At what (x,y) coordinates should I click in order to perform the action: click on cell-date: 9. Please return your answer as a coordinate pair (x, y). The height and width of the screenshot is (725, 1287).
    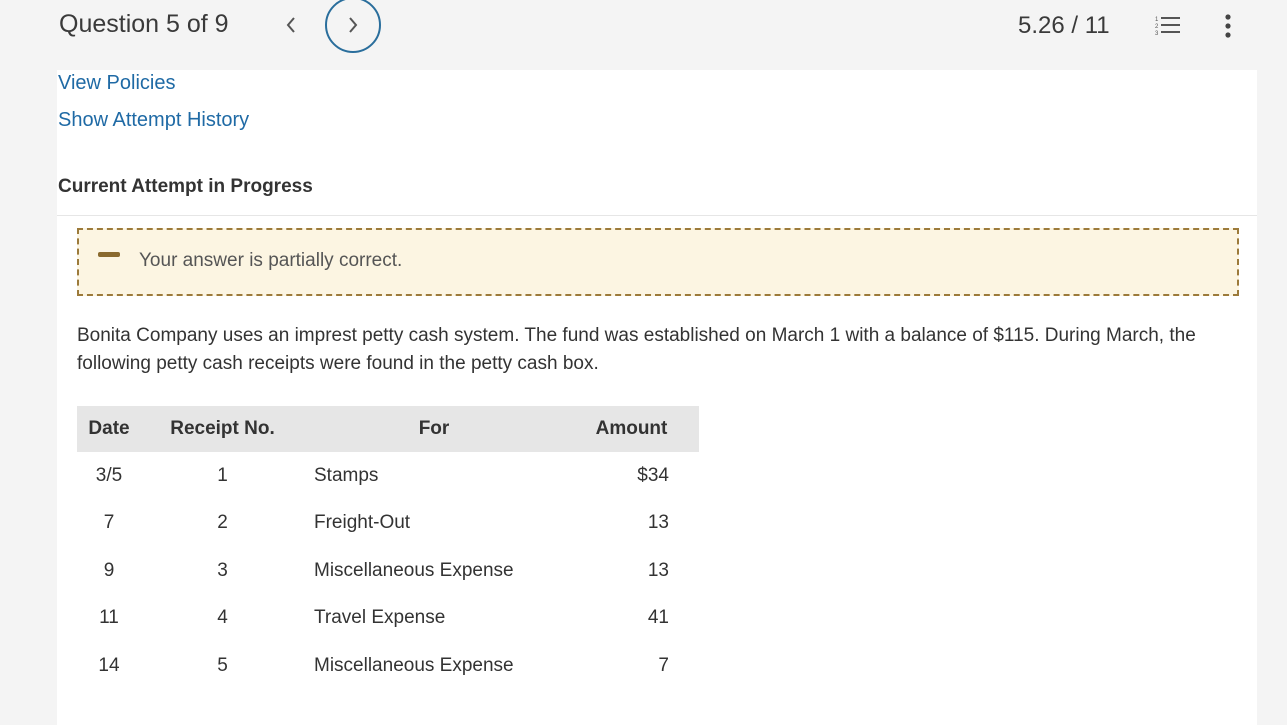
    Looking at the image, I should click on (109, 570).